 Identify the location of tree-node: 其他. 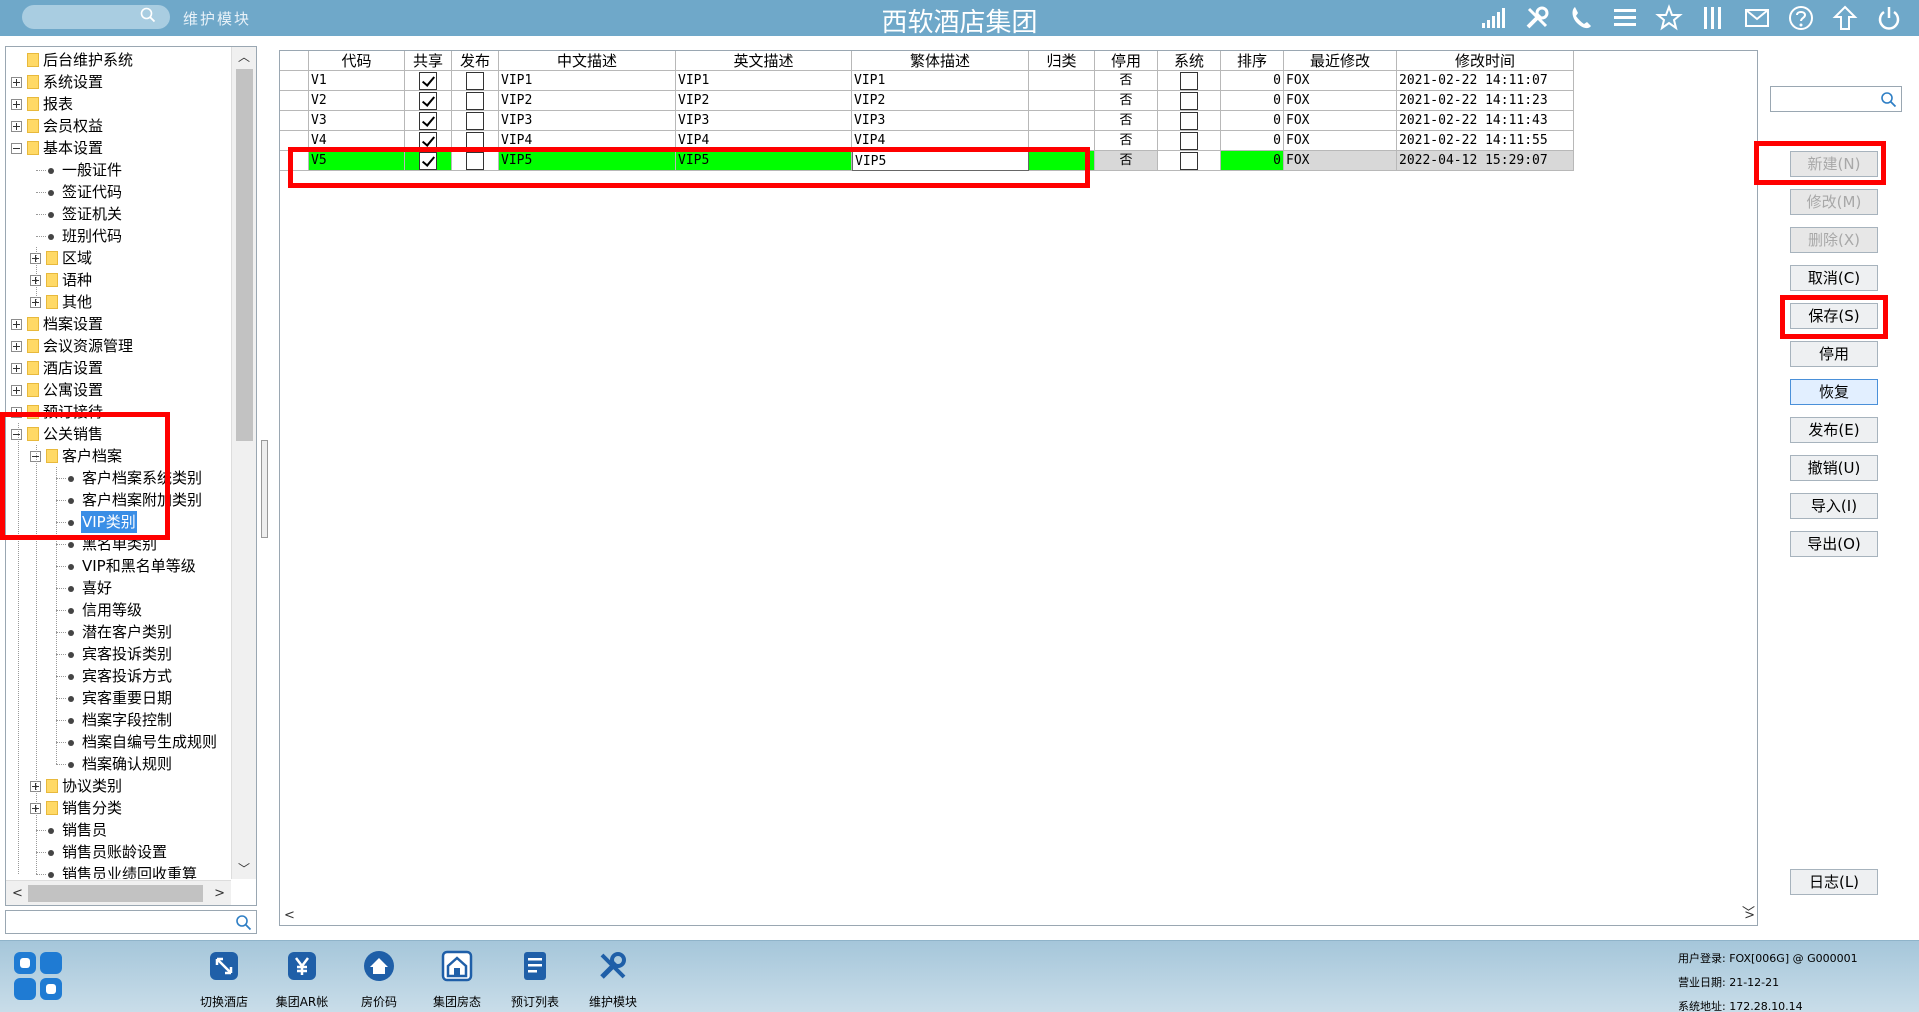
(118, 302).